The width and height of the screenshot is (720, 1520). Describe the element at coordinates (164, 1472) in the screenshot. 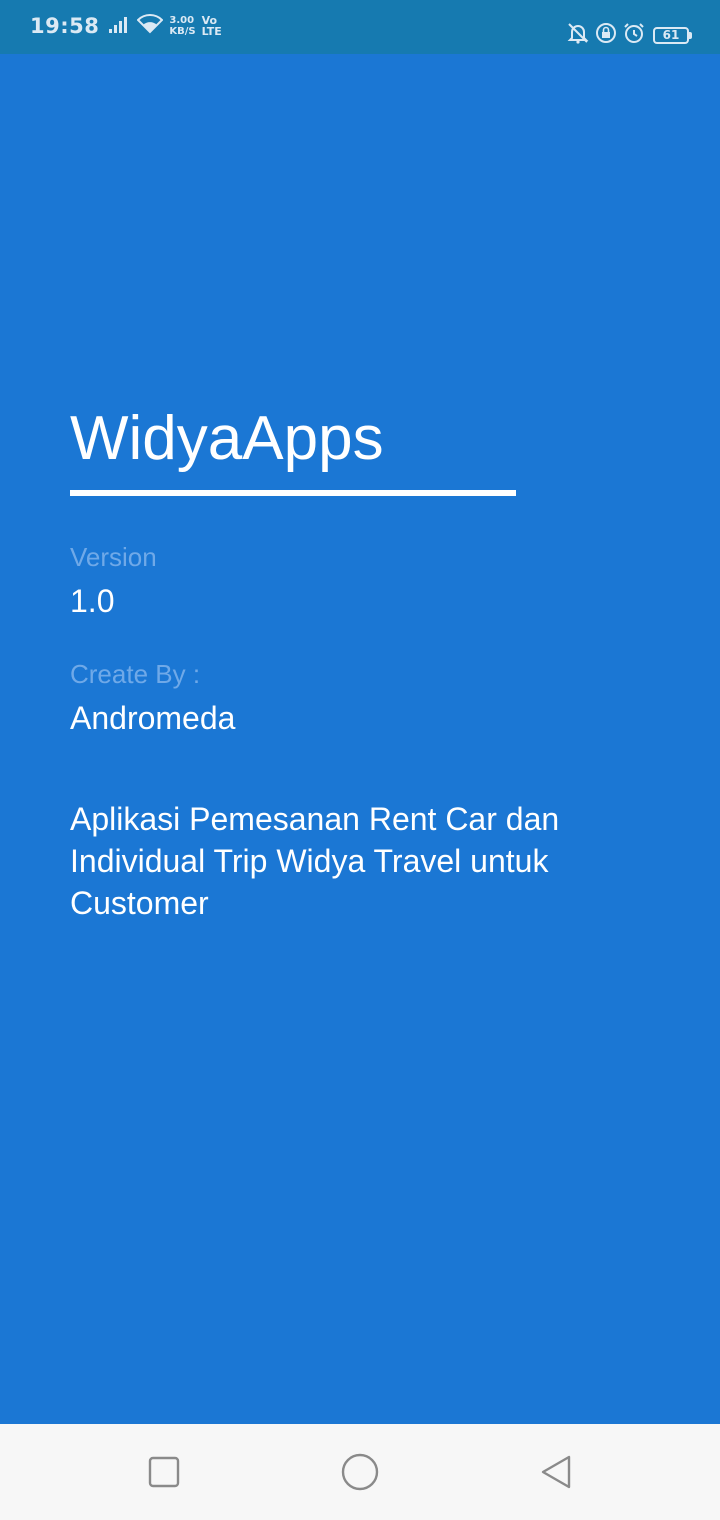

I see `recents-icon` at that location.